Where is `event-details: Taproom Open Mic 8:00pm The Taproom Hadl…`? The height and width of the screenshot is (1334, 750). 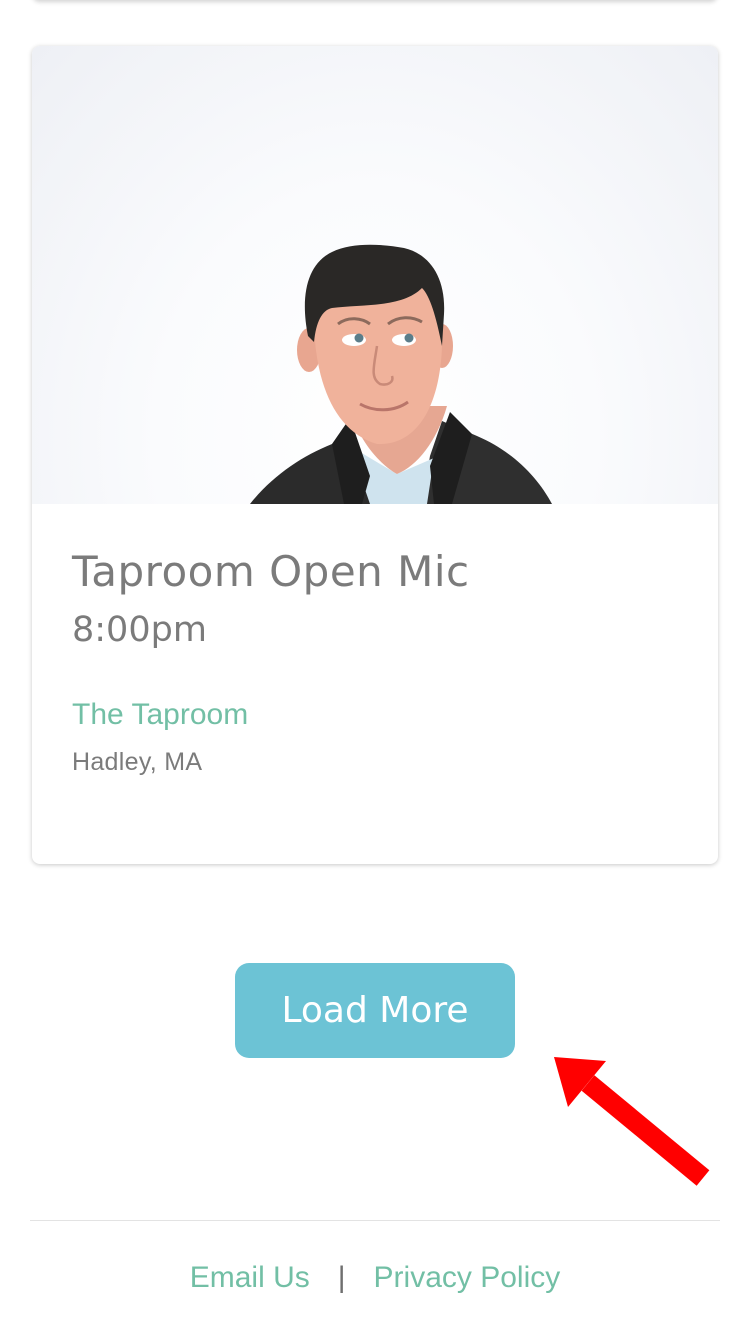
event-details: Taproom Open Mic 8:00pm The Taproom Hadl… is located at coordinates (380, 662).